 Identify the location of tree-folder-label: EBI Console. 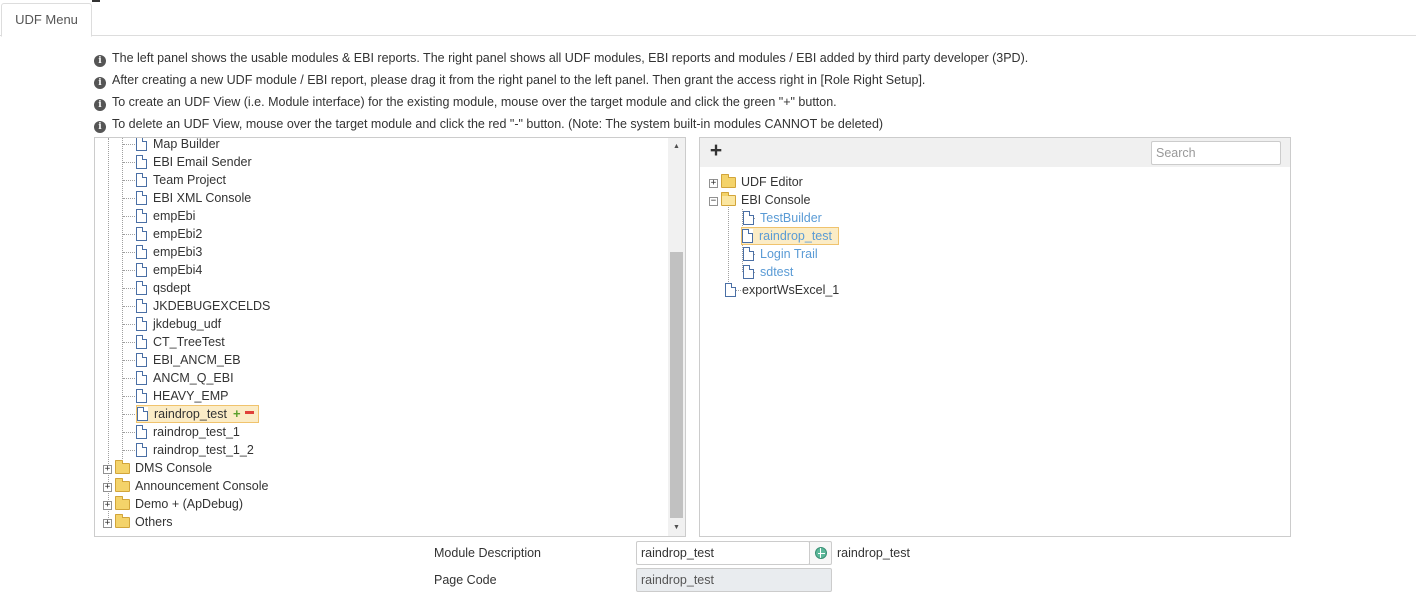
(776, 200).